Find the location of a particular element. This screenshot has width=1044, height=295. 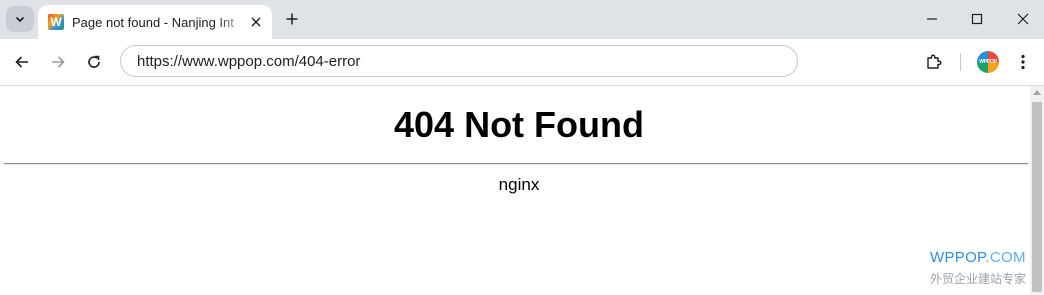

arrow-left-icon is located at coordinates (21, 62).